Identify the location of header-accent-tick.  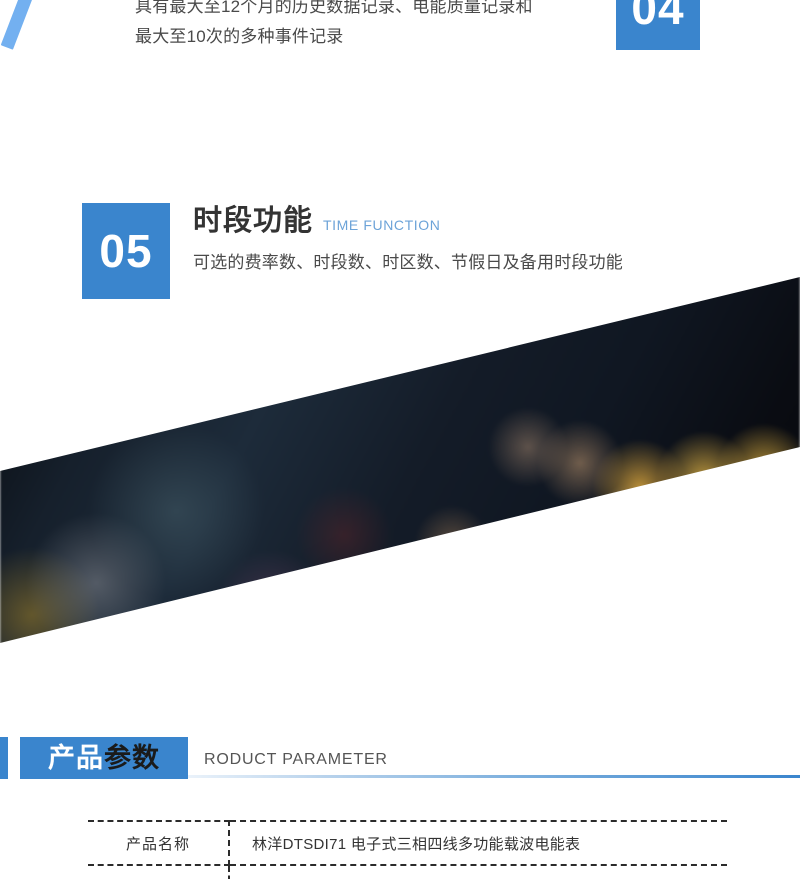
(4, 758).